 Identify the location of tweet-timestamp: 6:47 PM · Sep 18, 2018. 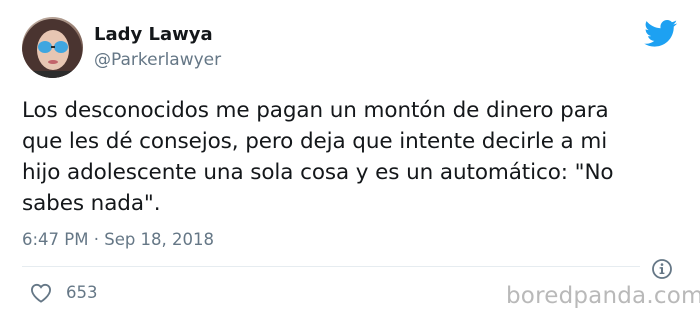
(118, 239).